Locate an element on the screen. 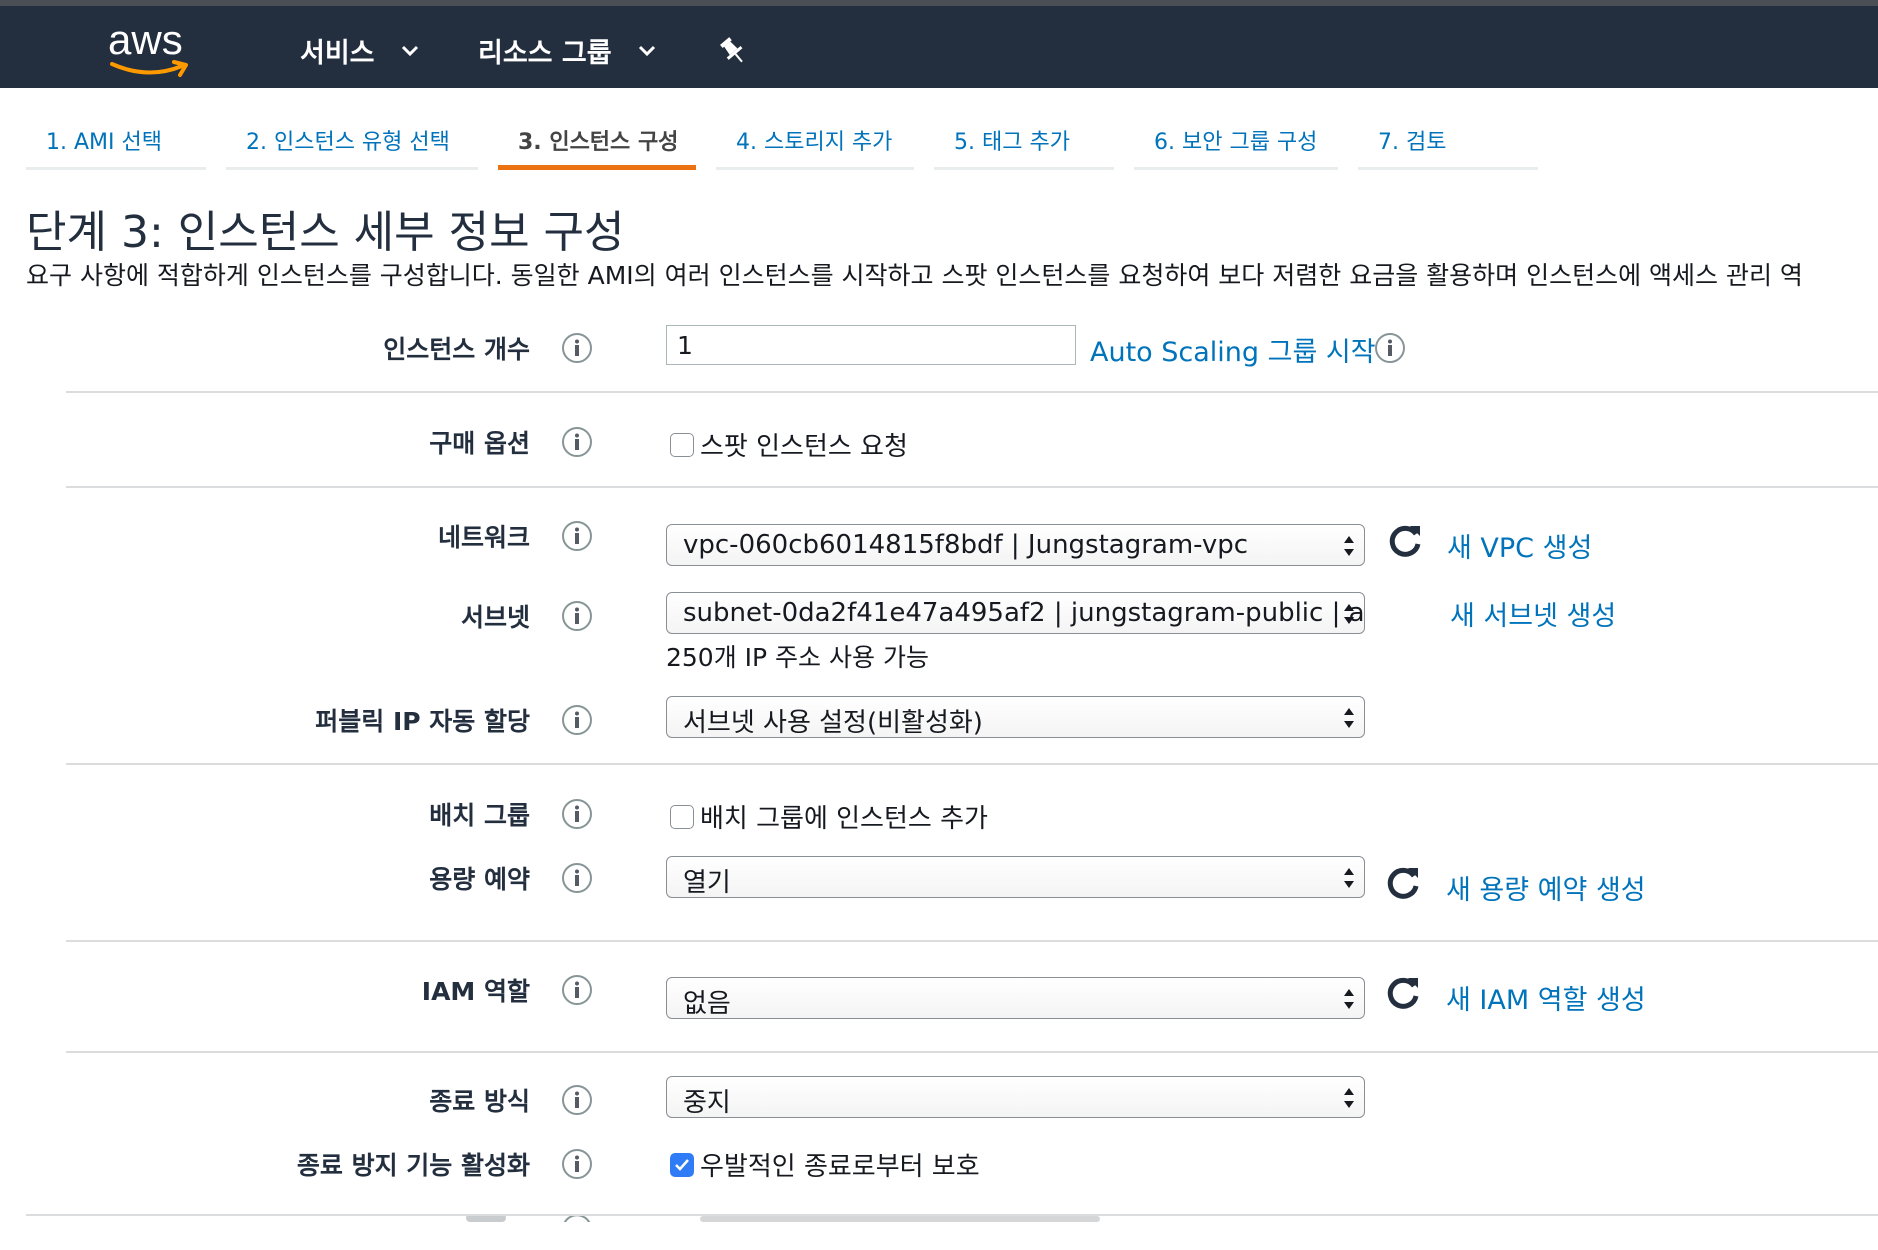  public-ip-select: 서브넷 사용 설정(비활성화) is located at coordinates (1015, 717).